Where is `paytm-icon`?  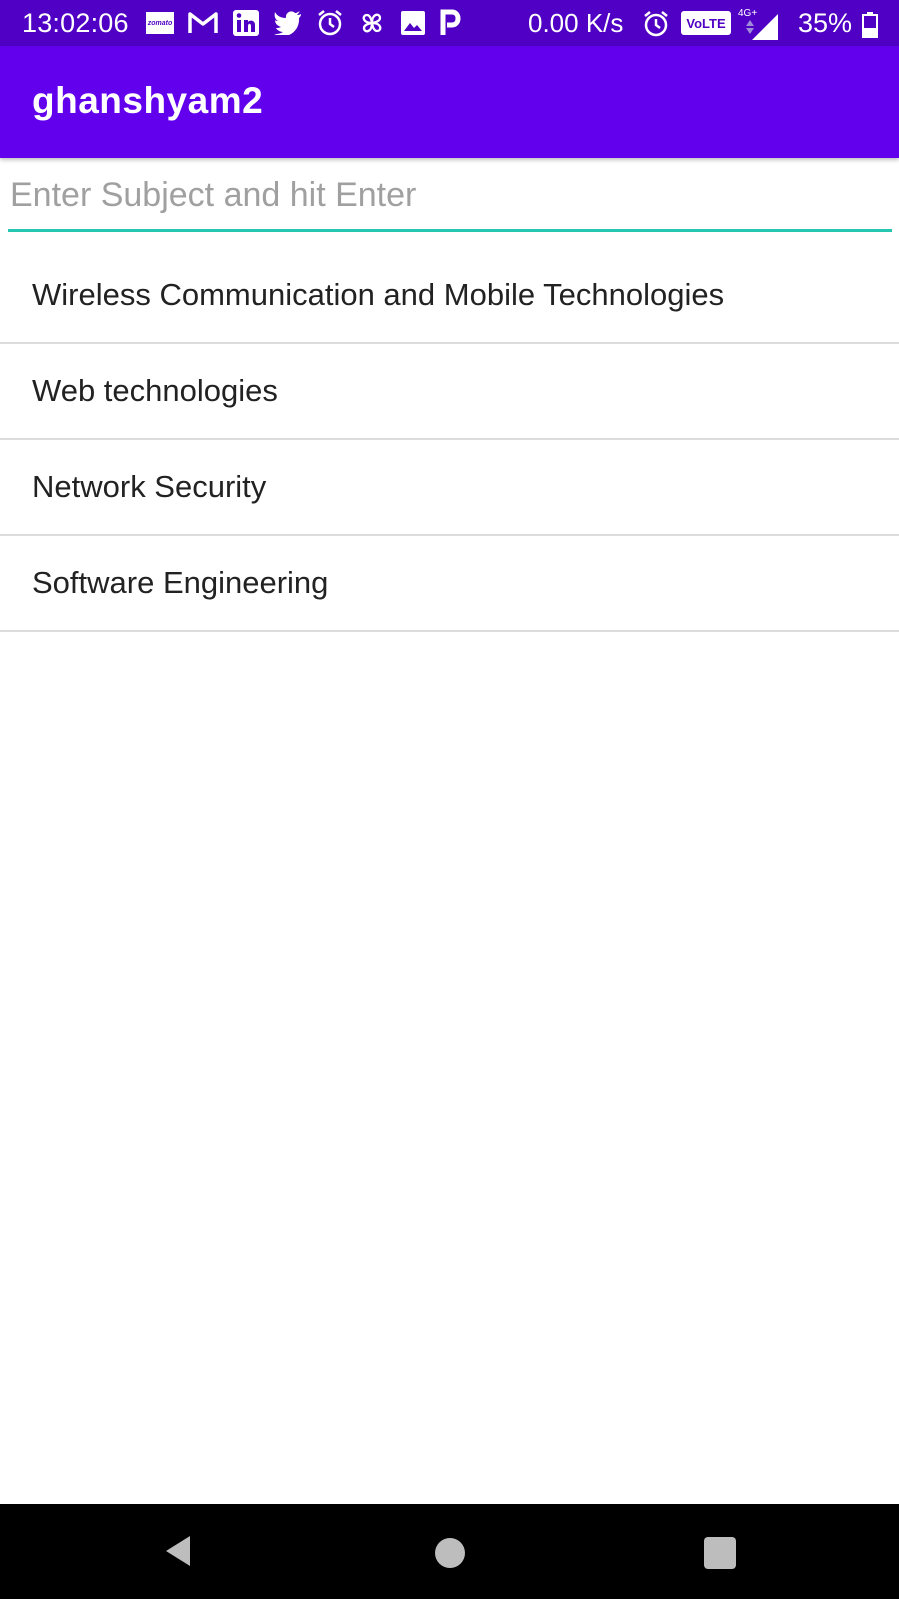 paytm-icon is located at coordinates (451, 23).